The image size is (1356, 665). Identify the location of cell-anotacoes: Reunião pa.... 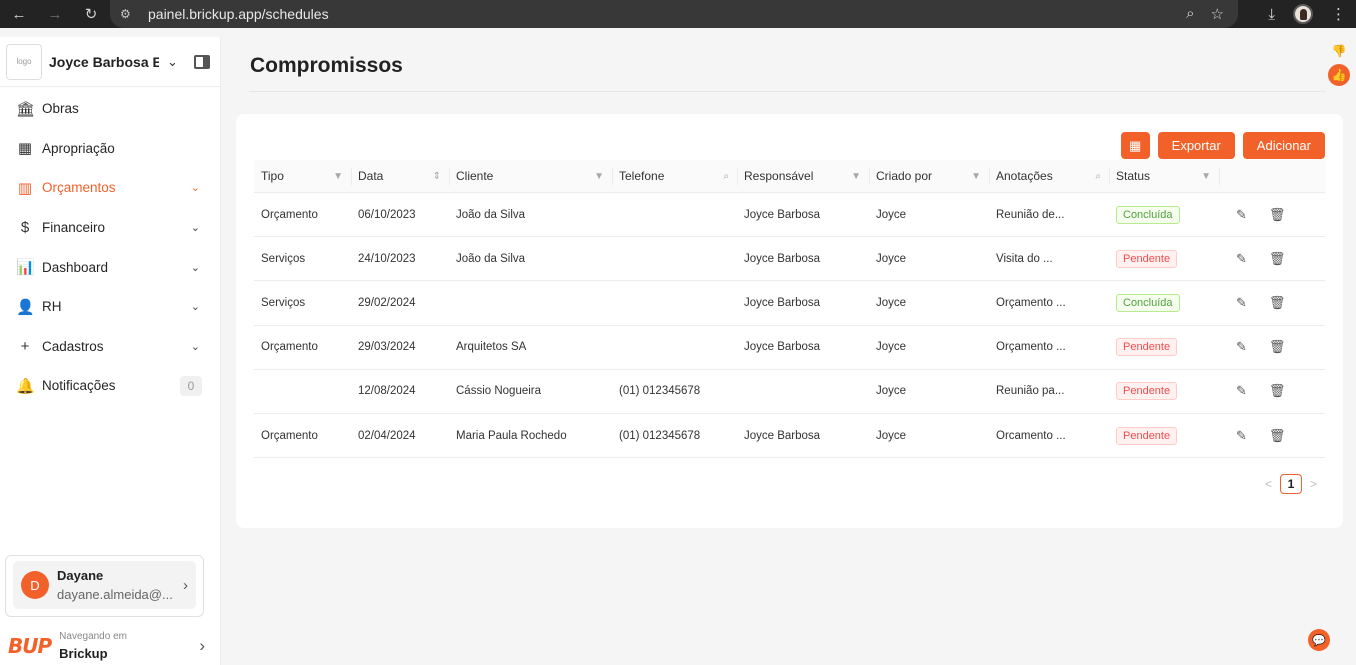
(1030, 391).